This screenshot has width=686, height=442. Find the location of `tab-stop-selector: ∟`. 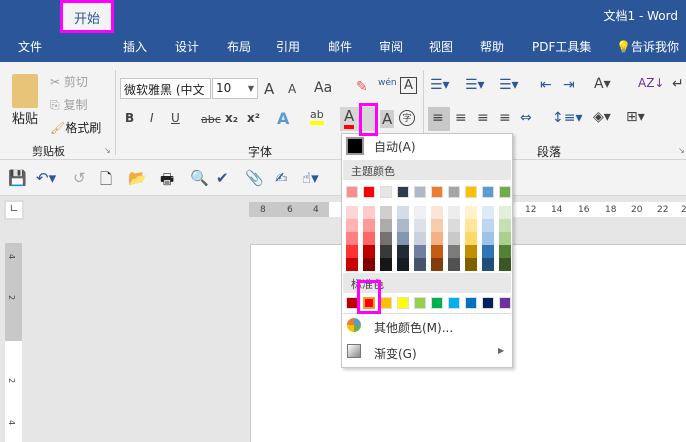

tab-stop-selector: ∟ is located at coordinates (14, 210).